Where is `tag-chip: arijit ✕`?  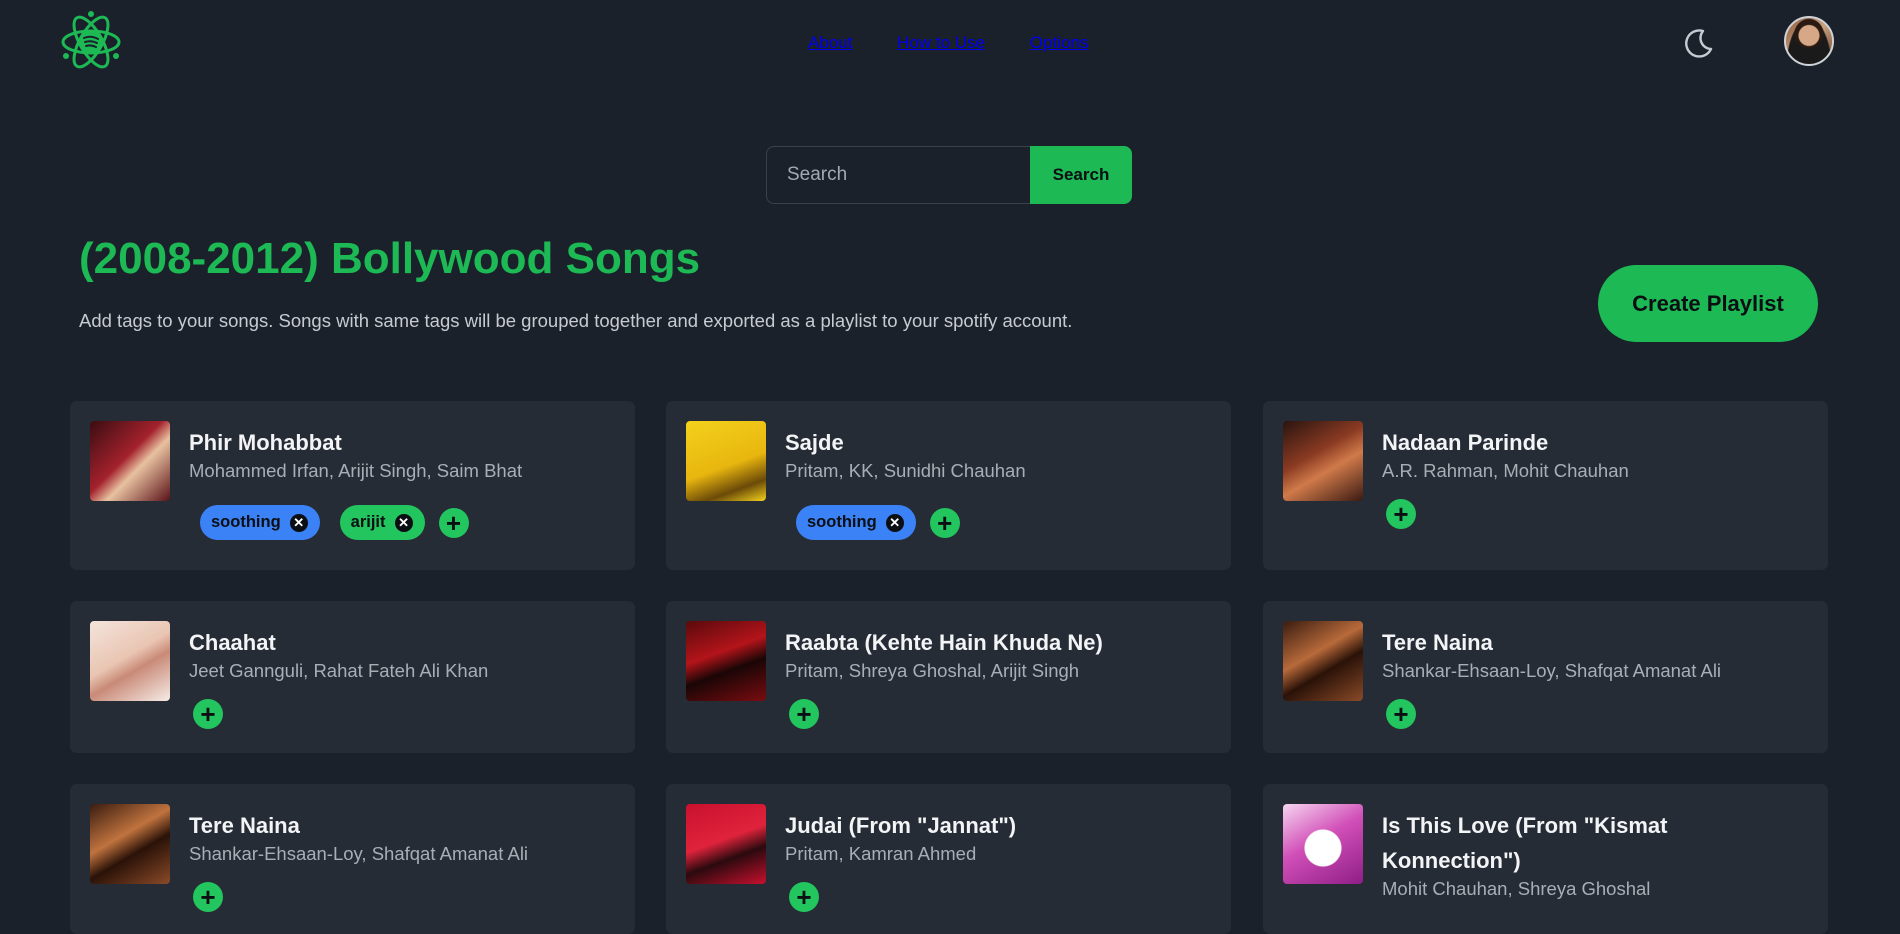 tag-chip: arijit ✕ is located at coordinates (382, 522).